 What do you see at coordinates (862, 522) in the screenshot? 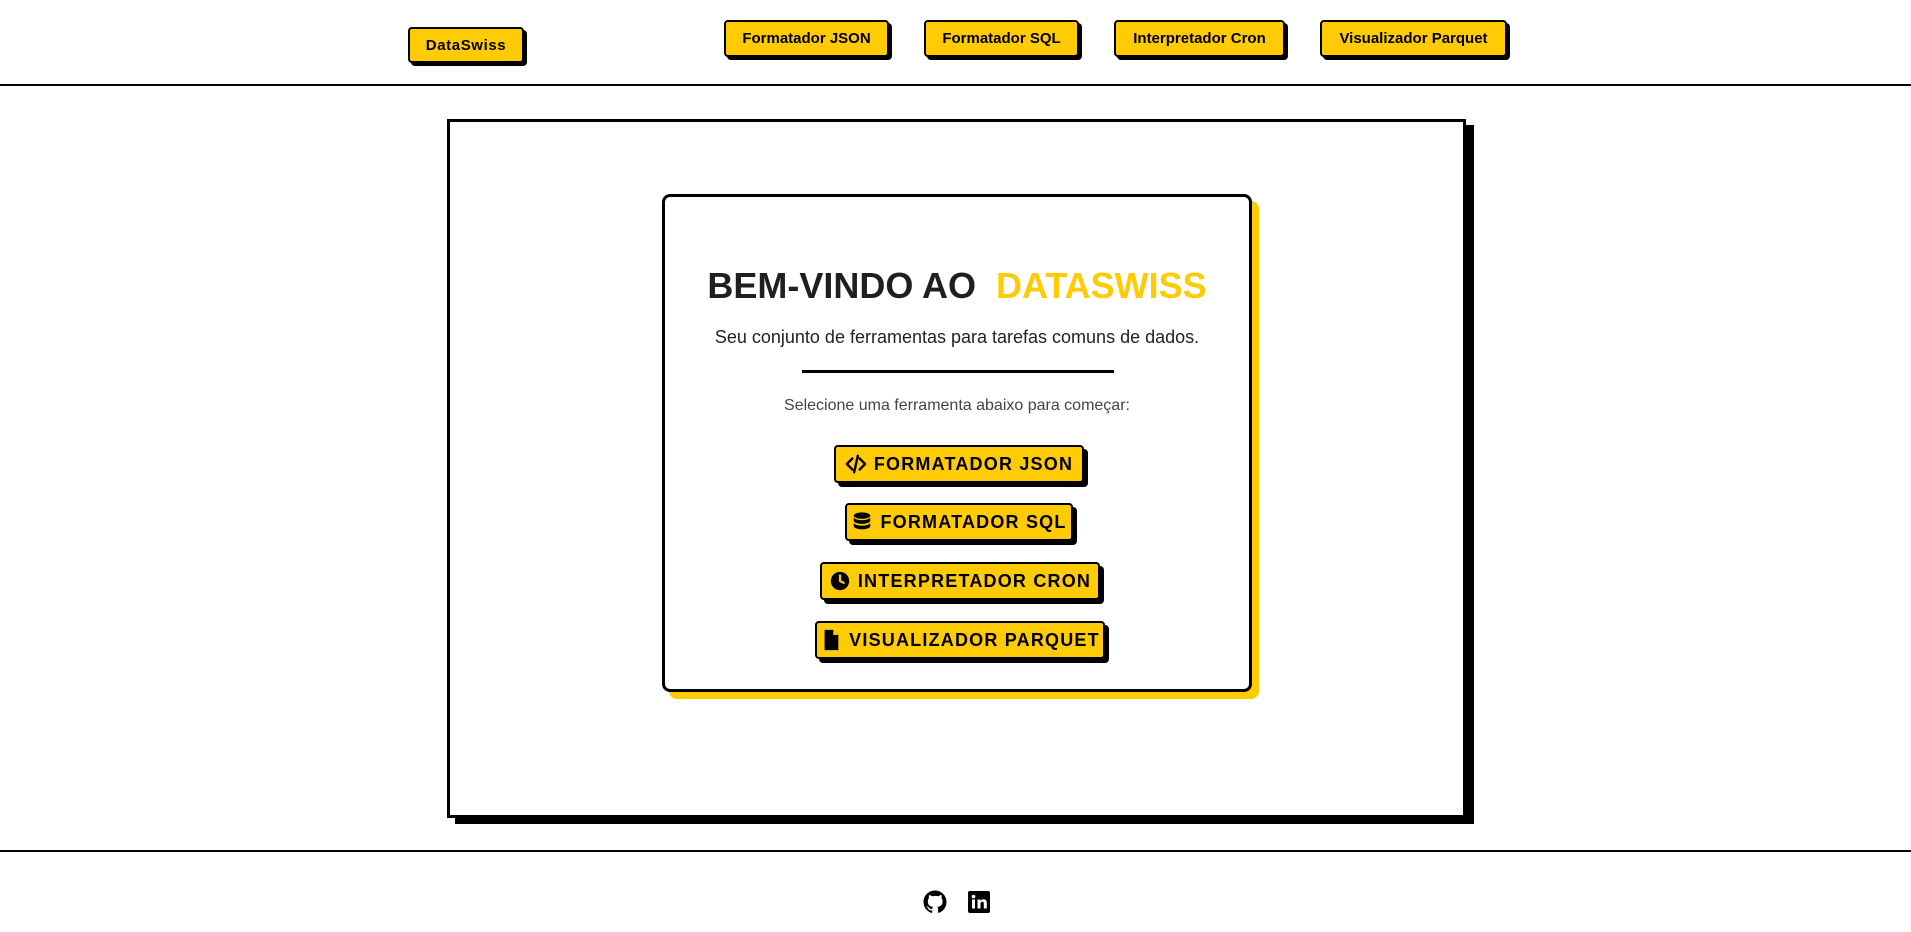
I see `database-icon` at bounding box center [862, 522].